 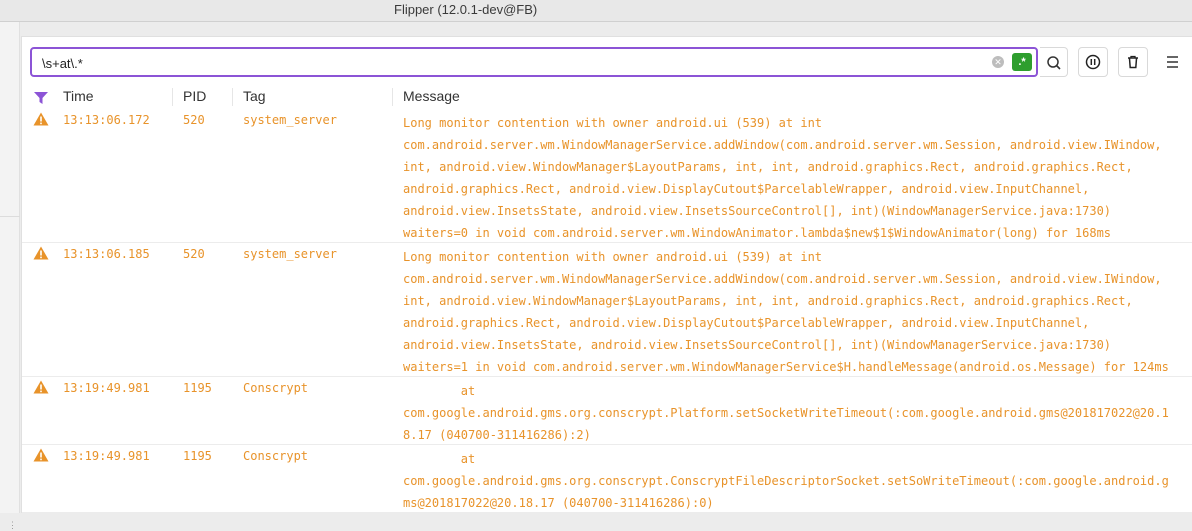 I want to click on more-options-button, so click(x=1172, y=62).